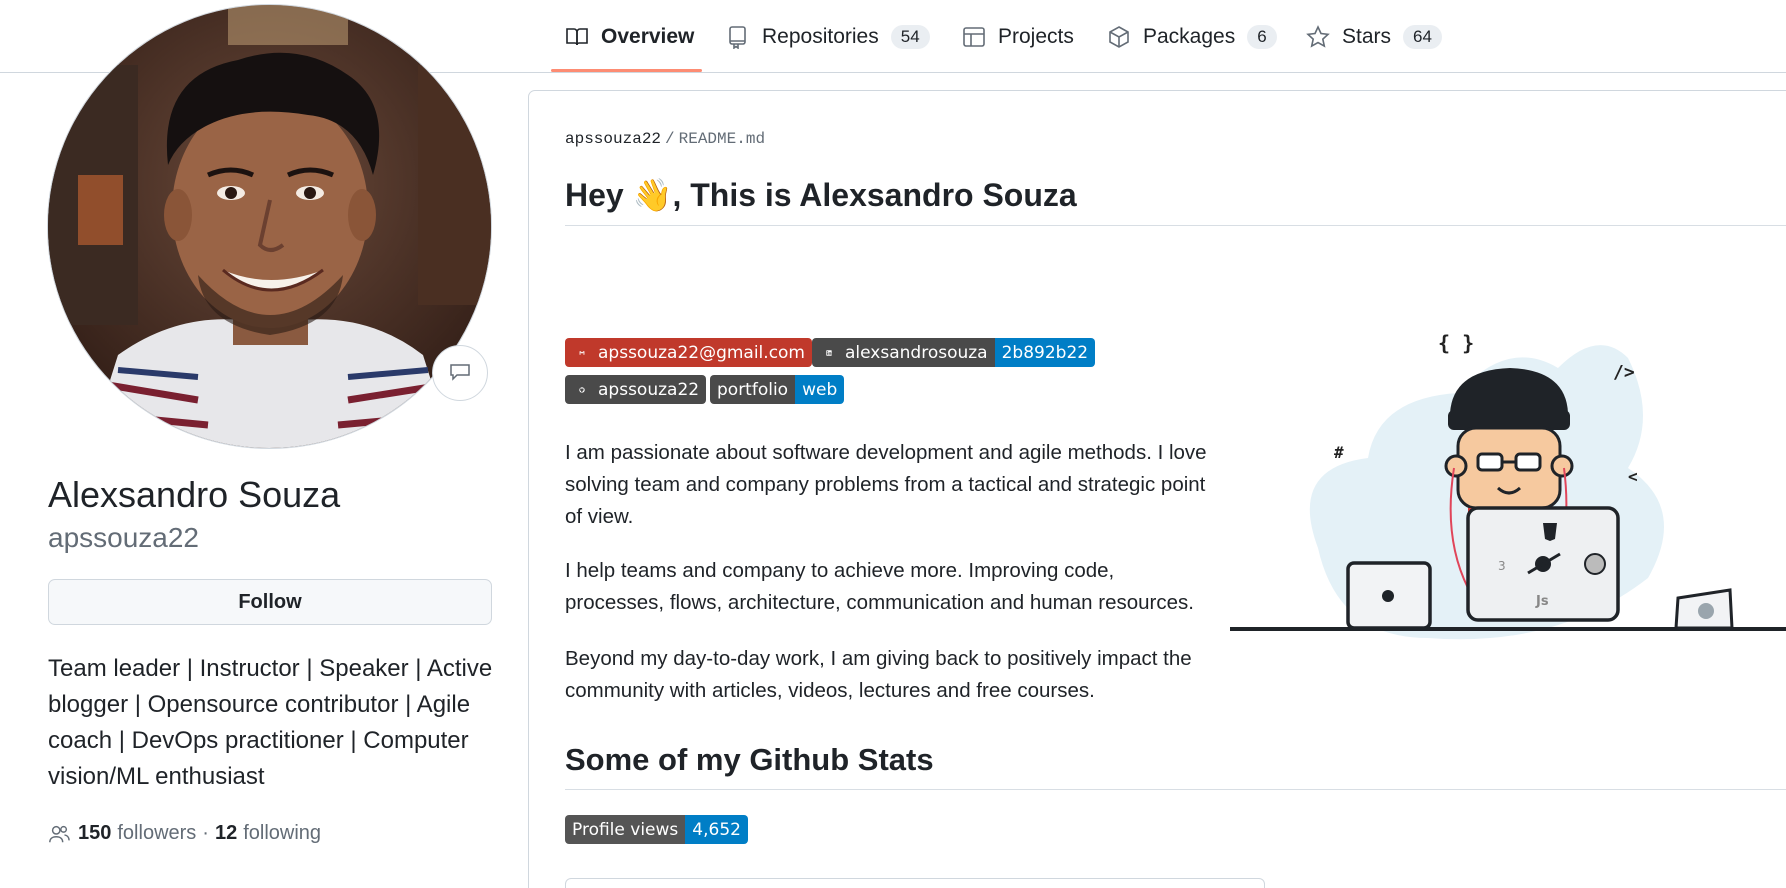 Image resolution: width=1786 pixels, height=888 pixels. I want to click on tab-projects: Projects, so click(1018, 37).